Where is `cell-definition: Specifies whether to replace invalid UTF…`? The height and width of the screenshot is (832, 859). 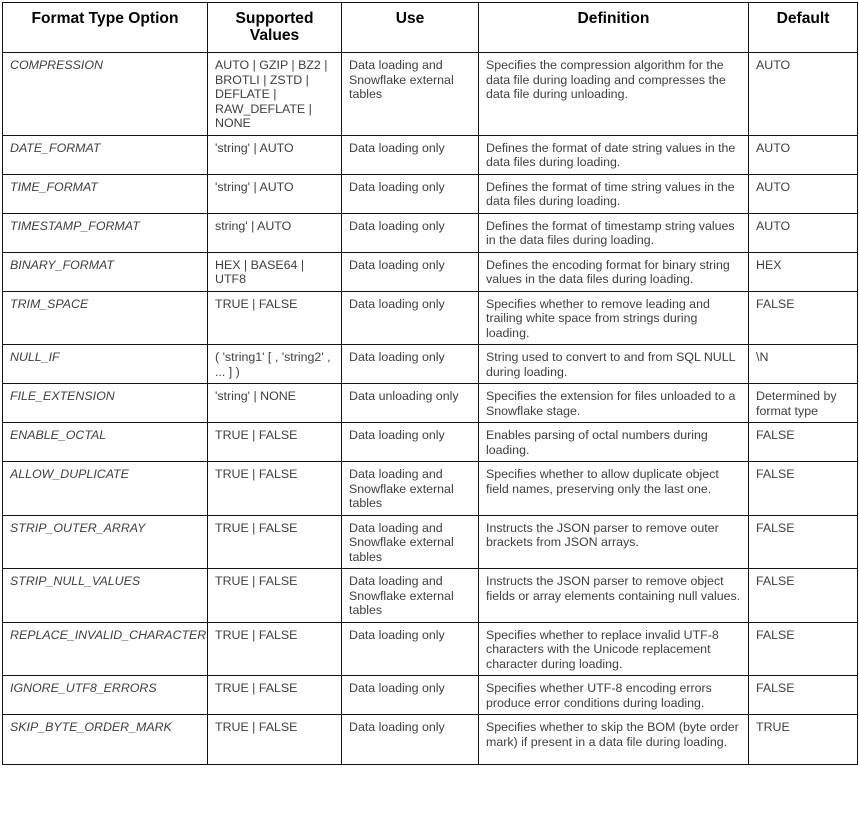
cell-definition: Specifies whether to replace invalid UTF… is located at coordinates (613, 648).